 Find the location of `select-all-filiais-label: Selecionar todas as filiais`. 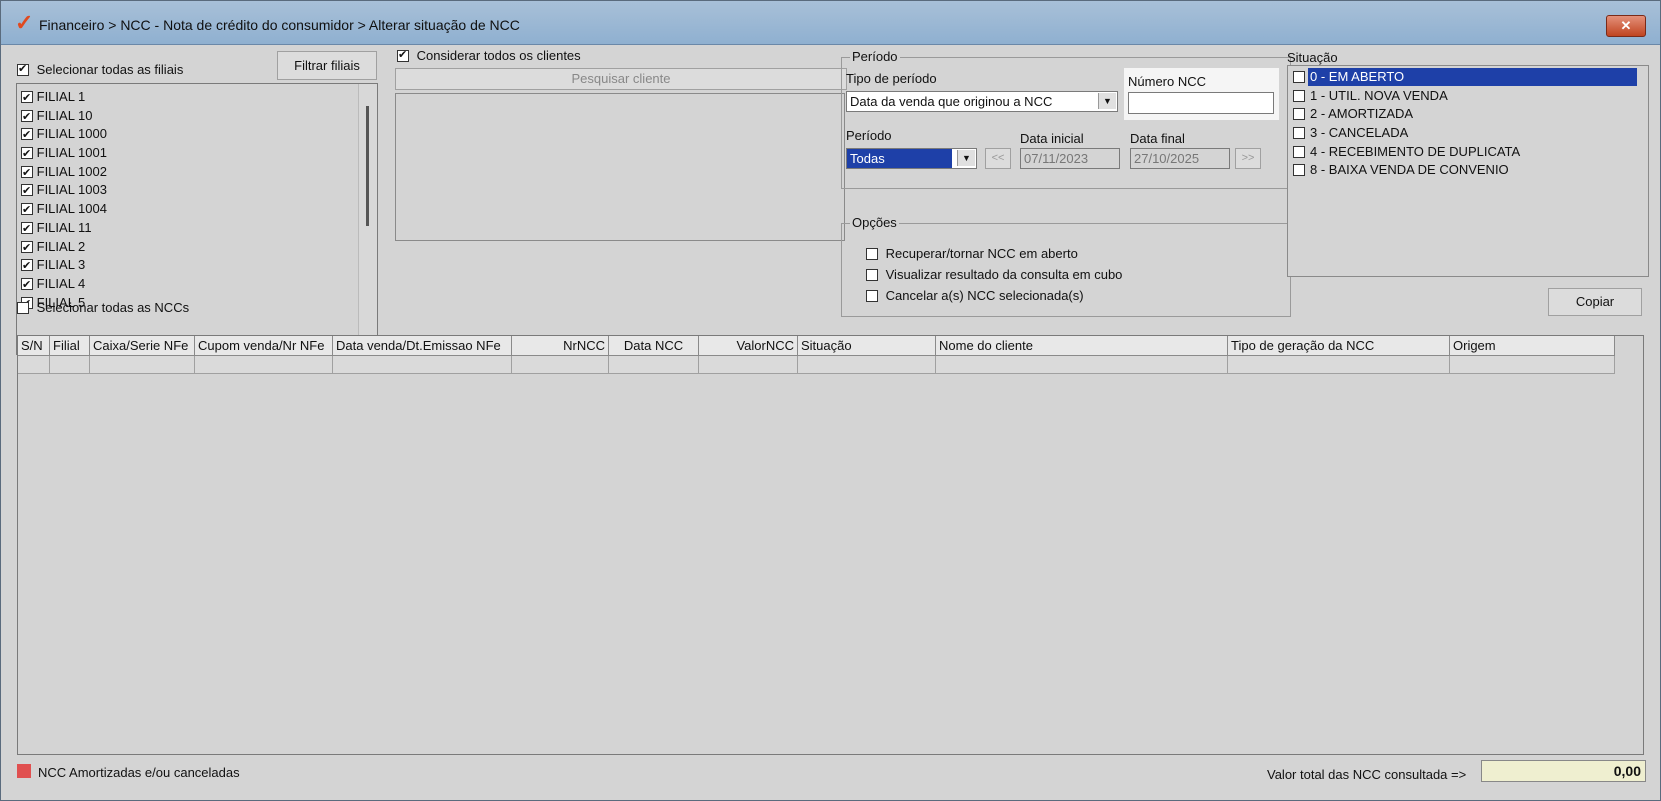

select-all-filiais-label: Selecionar todas as filiais is located at coordinates (110, 69).